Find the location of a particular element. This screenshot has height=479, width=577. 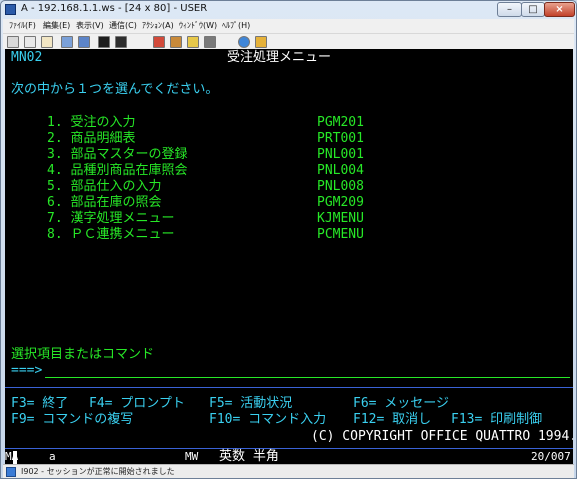

f10-command-entry: F10= コマンド入力 is located at coordinates (267, 419).